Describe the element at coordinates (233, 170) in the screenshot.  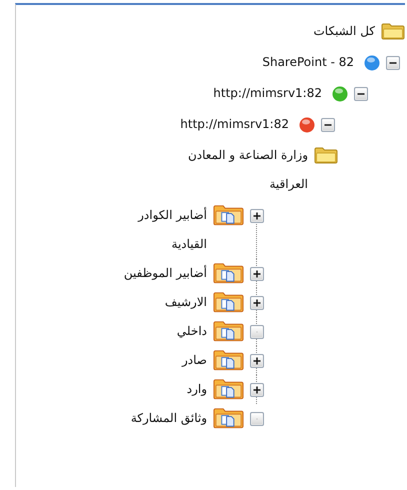
I see `tree-item-label: وزارة الصناعة و المعادن العراقية` at that location.